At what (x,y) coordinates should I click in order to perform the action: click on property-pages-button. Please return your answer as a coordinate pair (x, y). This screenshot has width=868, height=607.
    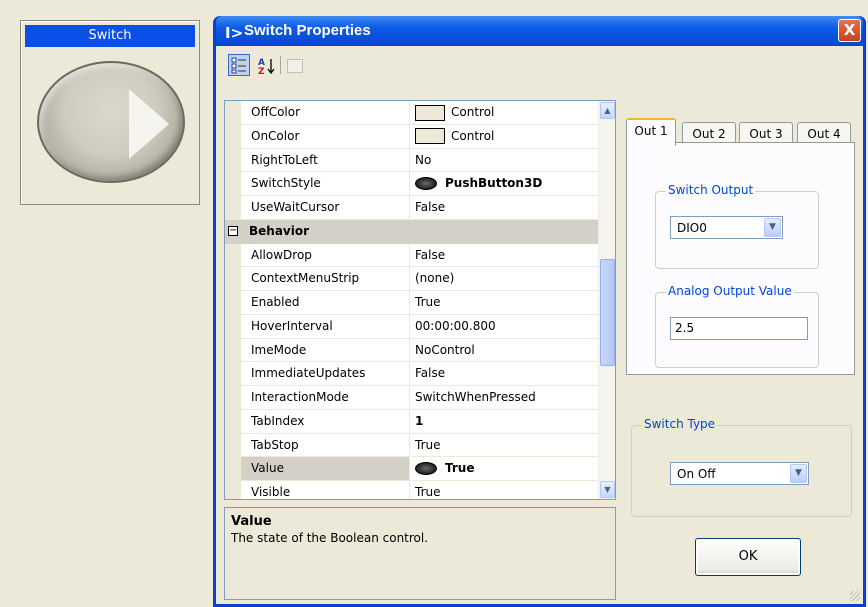
    Looking at the image, I should click on (295, 66).